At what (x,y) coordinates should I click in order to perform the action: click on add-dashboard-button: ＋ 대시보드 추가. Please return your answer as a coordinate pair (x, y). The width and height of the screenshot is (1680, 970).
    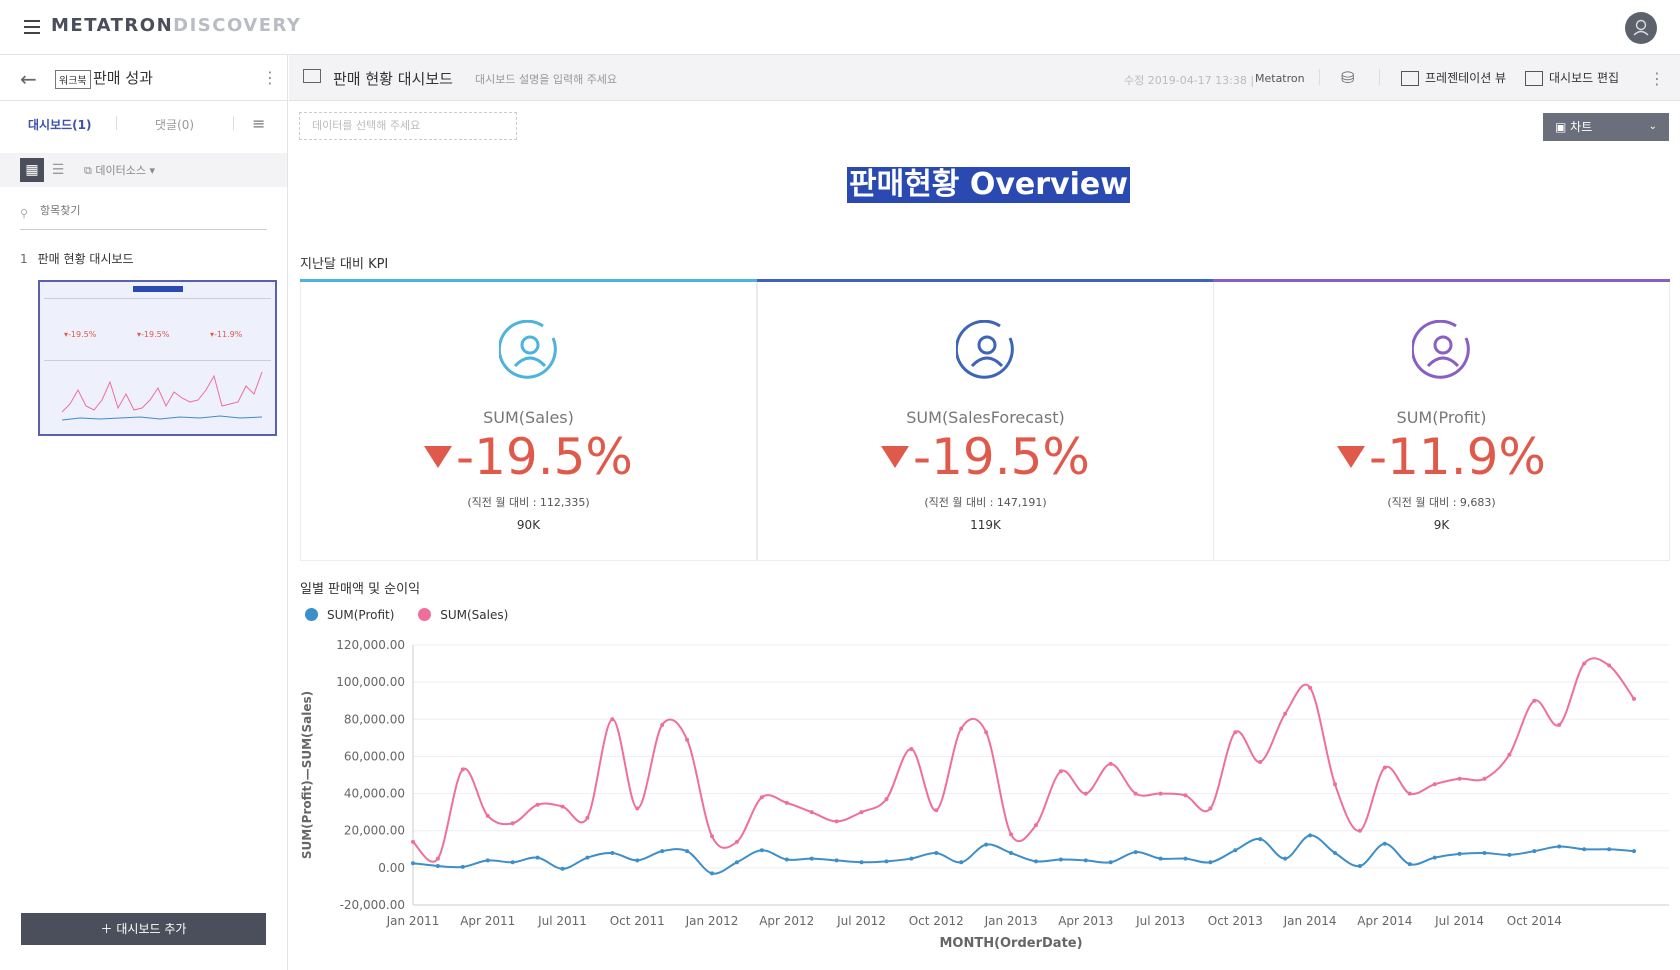
    Looking at the image, I should click on (143, 929).